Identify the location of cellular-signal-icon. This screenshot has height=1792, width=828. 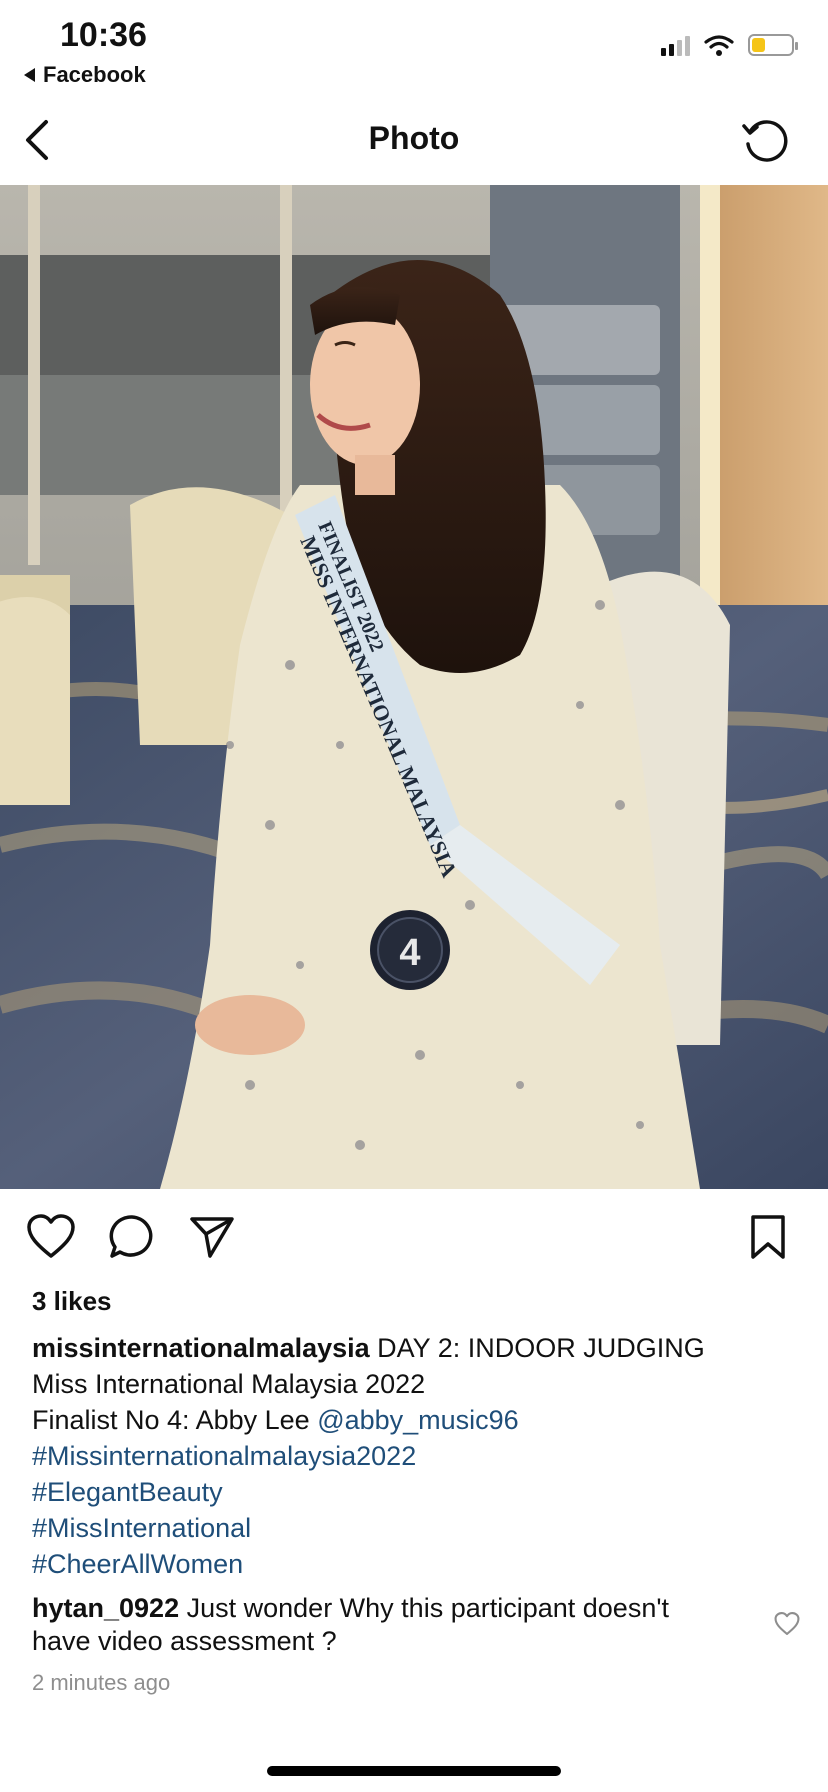
(675, 45).